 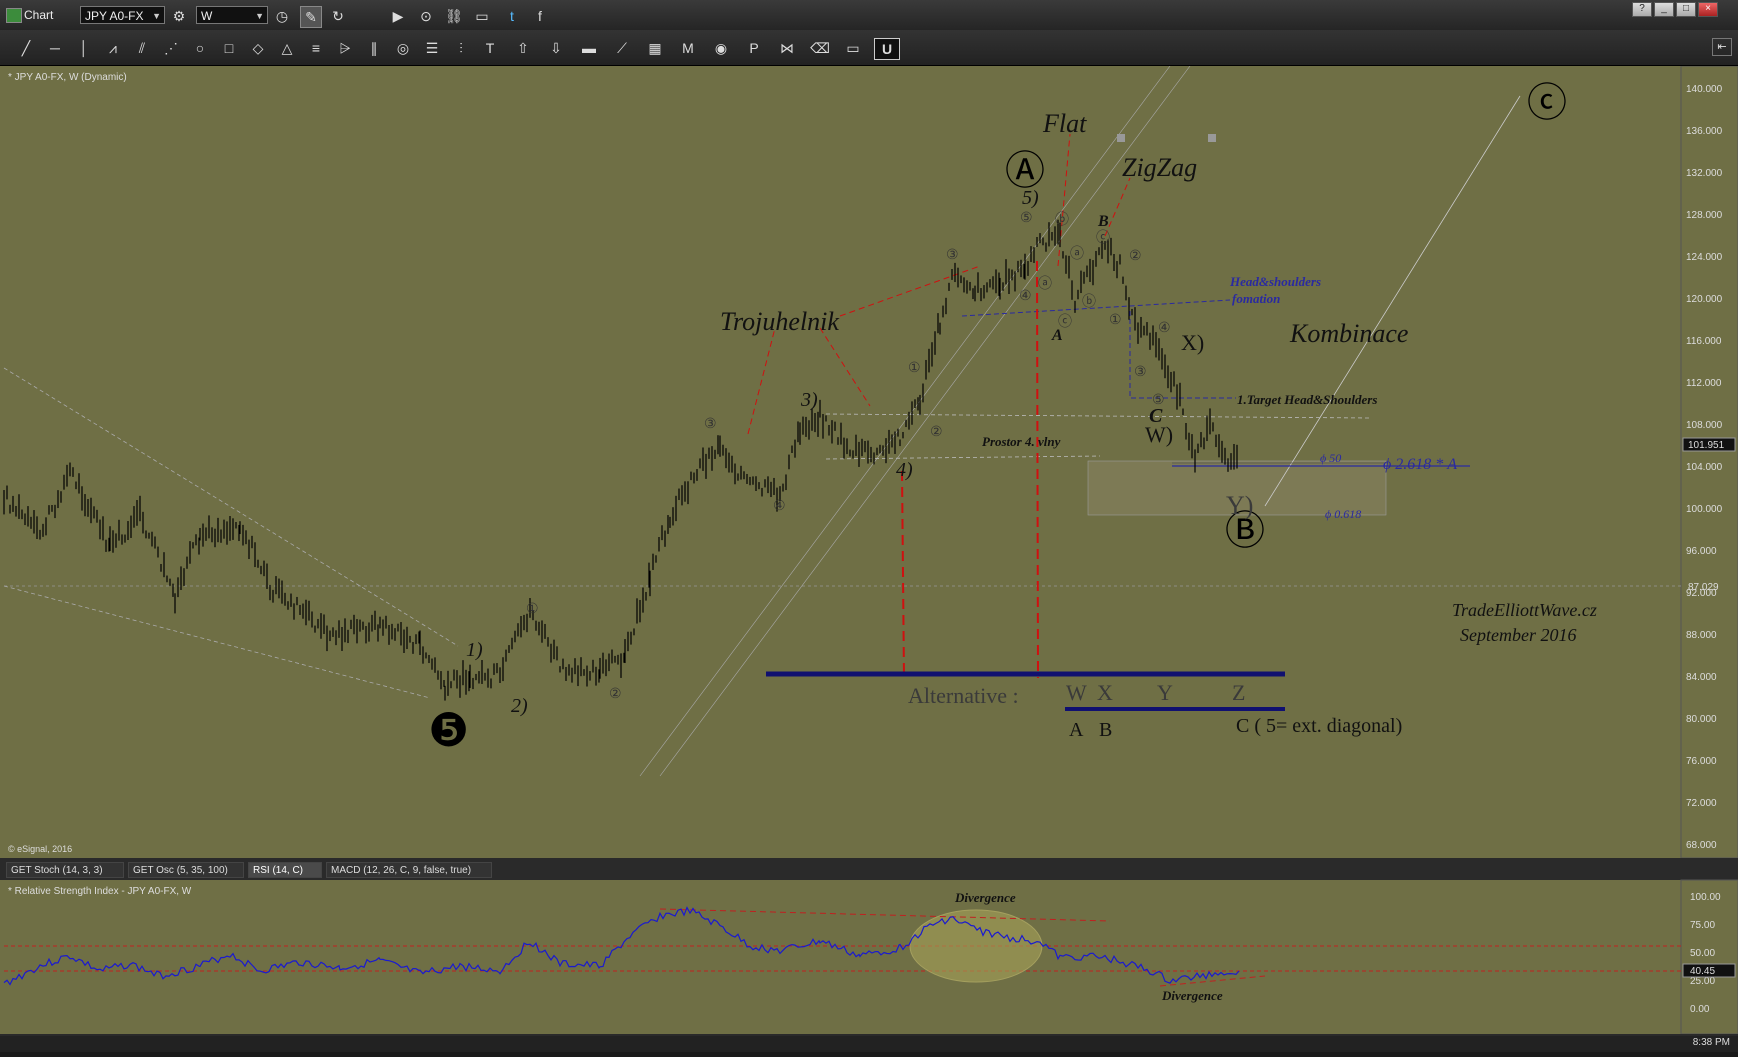 What do you see at coordinates (142, 48) in the screenshot?
I see `fib-icon: ⫽` at bounding box center [142, 48].